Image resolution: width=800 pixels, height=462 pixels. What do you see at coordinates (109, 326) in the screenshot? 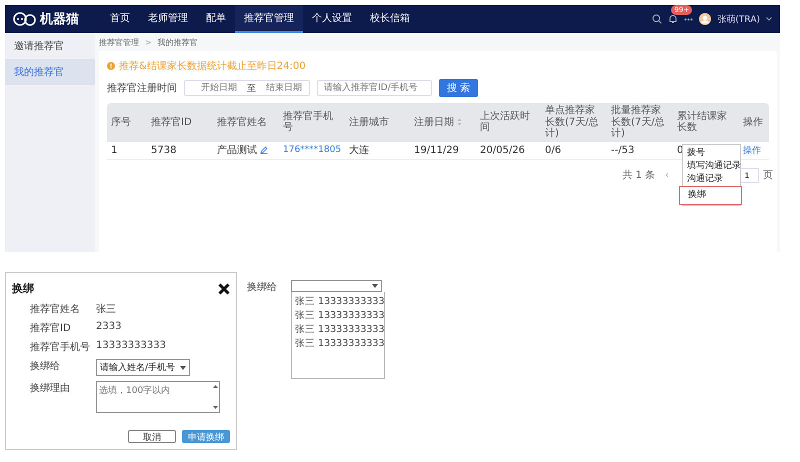
I see `field-value: 2333` at bounding box center [109, 326].